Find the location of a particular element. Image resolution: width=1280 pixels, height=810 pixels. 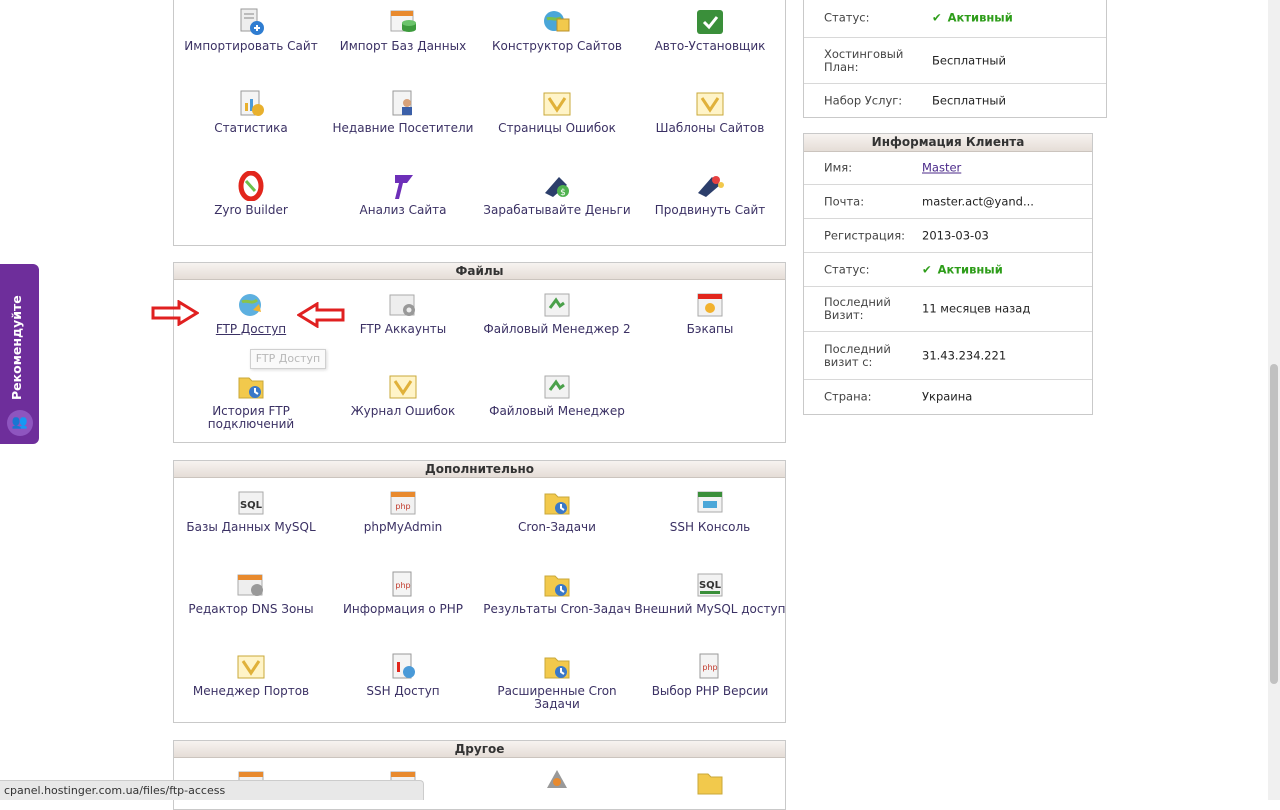

tile-label: Страницы Ошибок is located at coordinates (557, 128).